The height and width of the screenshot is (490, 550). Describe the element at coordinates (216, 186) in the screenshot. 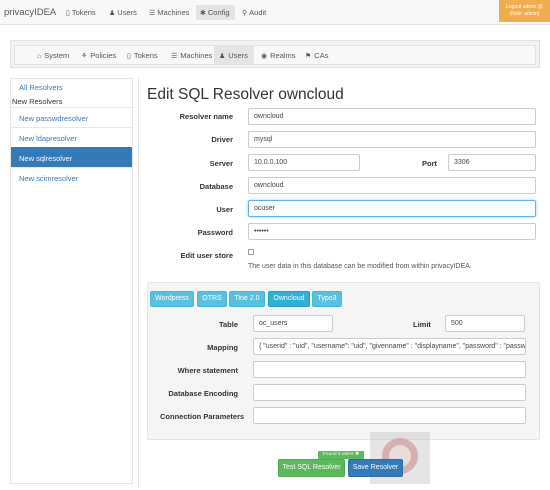

I see `database-label: Database` at that location.